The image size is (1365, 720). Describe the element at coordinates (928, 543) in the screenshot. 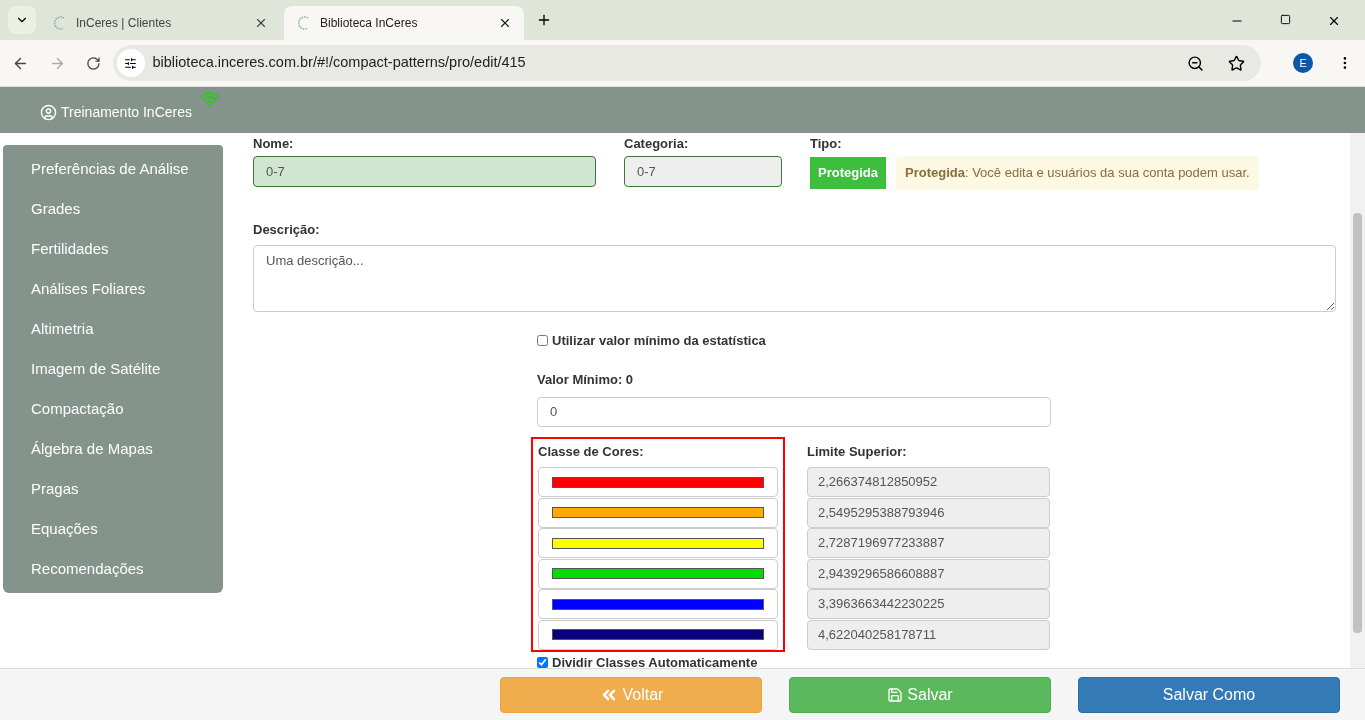

I see `limit-field: 2,7287196977233887` at that location.